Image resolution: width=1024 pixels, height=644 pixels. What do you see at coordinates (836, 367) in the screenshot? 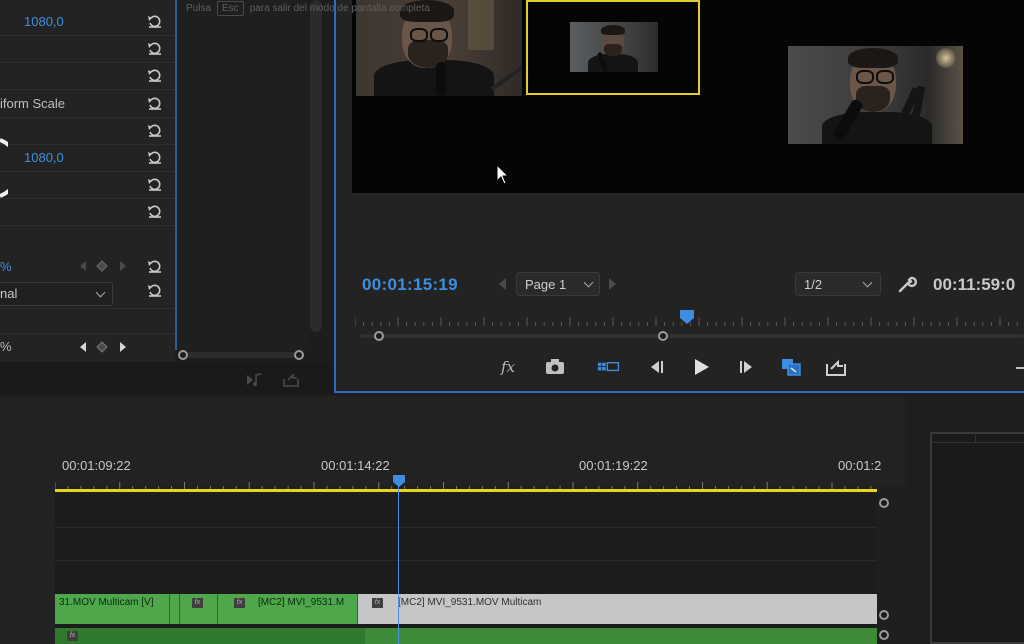
I see `export-frame-icon` at bounding box center [836, 367].